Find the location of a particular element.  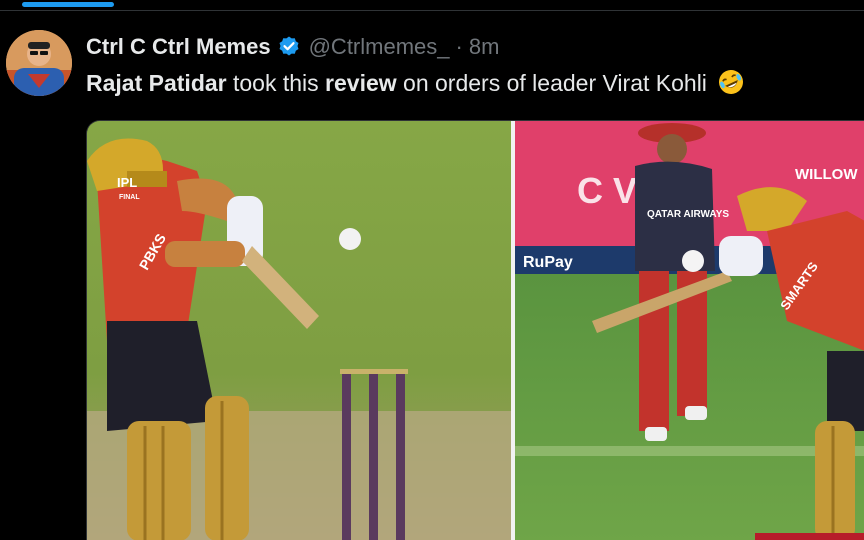

broadcaster-logo: WILLOW is located at coordinates (826, 174).